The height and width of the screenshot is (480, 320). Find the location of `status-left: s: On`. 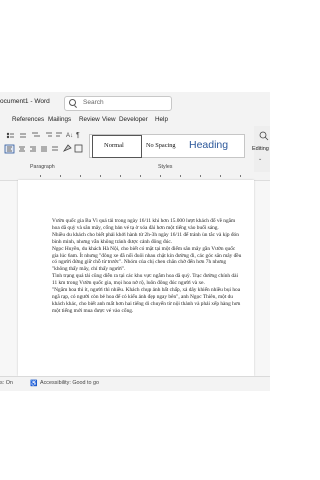

status-left: s: On is located at coordinates (6, 383).